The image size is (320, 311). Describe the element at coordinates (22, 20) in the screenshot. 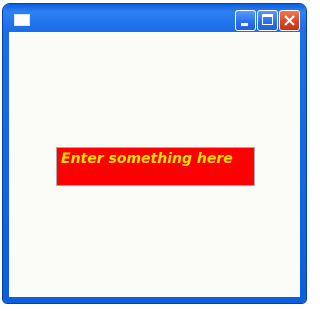

I see `window-icon` at that location.